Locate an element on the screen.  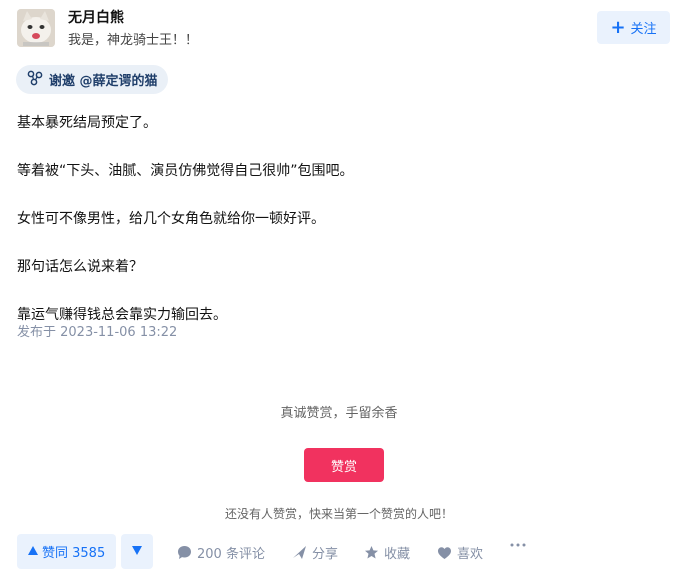
comment-icon is located at coordinates (184, 552).